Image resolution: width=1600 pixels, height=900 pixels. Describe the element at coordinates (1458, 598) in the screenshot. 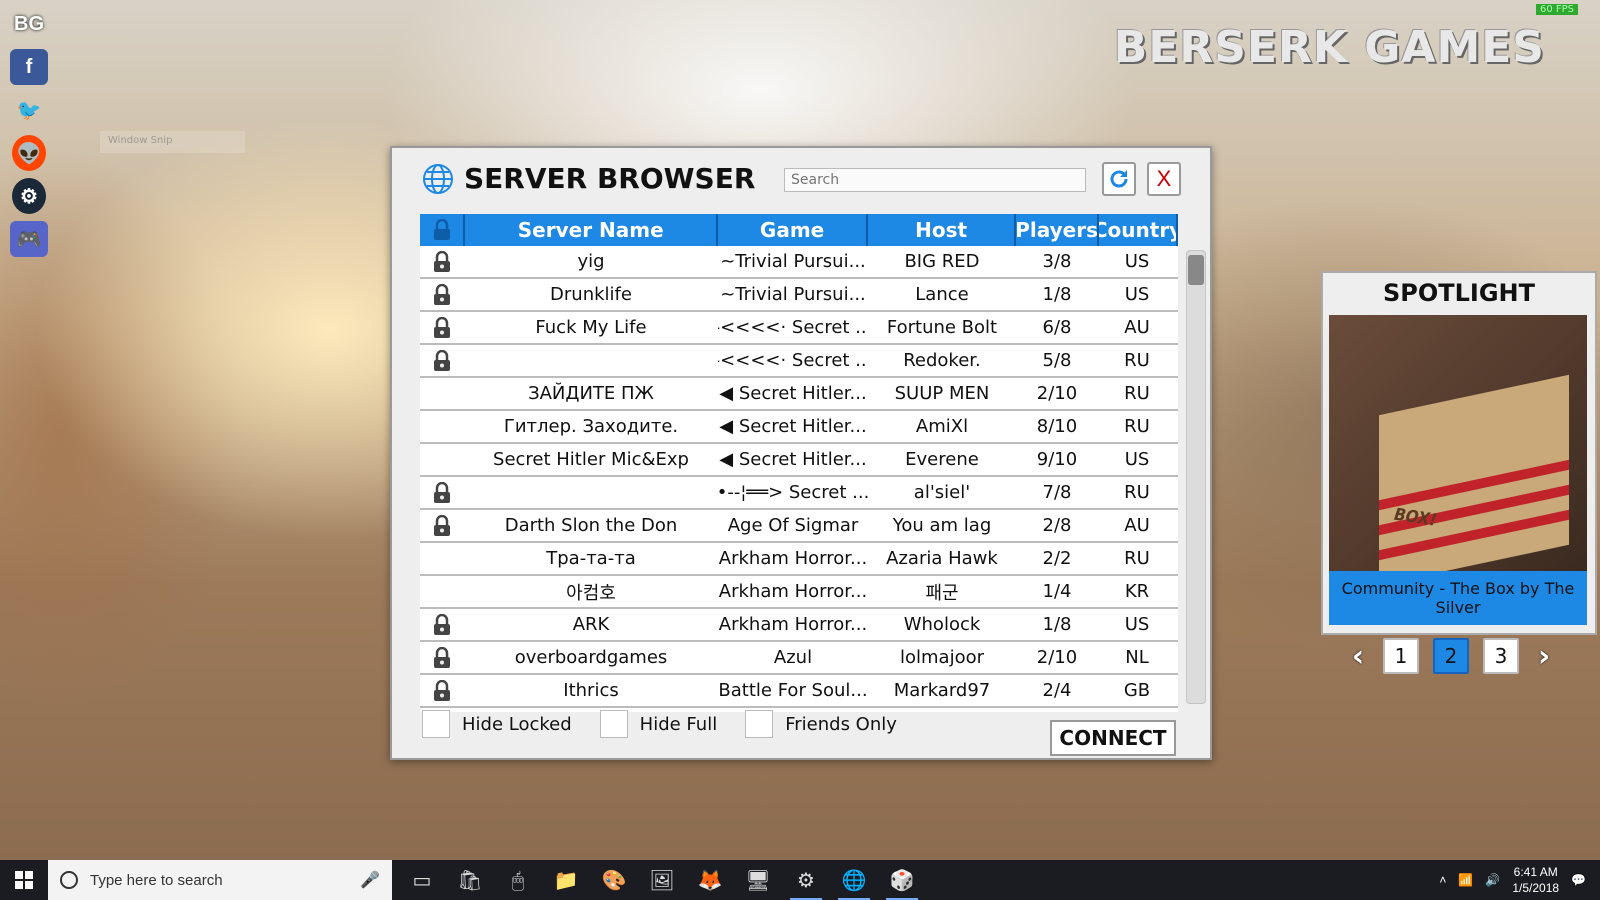

I see `spotlight-caption: Community - The Box by The Silver` at that location.